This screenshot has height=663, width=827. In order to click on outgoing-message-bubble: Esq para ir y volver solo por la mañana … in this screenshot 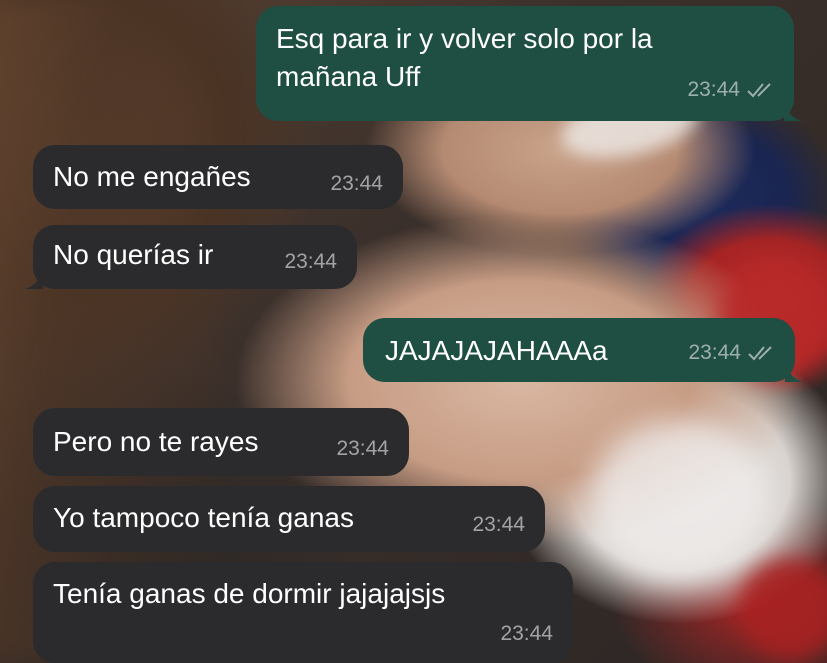, I will do `click(529, 63)`.